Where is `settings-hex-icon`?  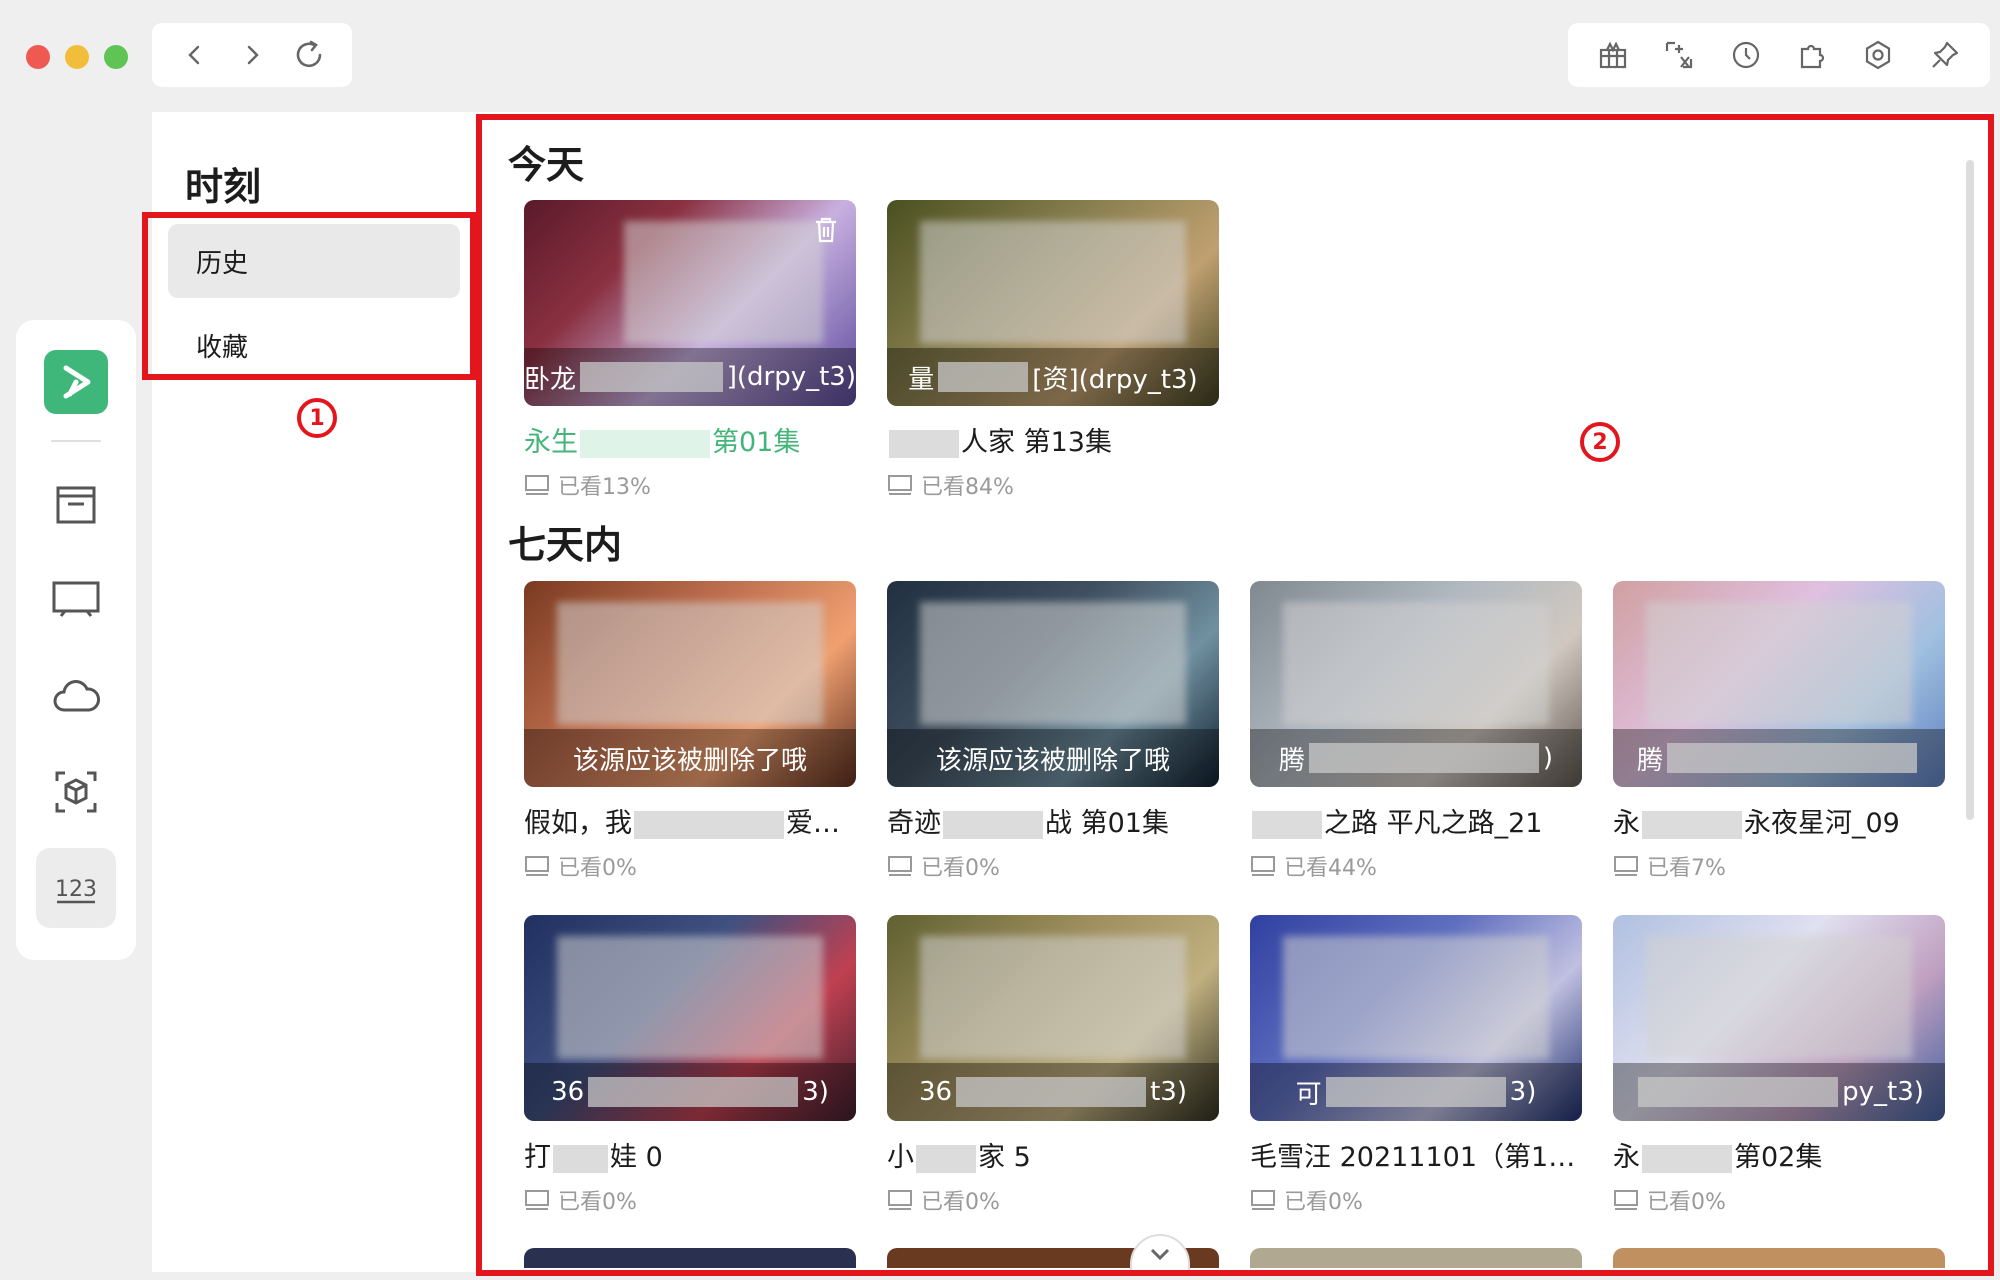
settings-hex-icon is located at coordinates (1878, 55).